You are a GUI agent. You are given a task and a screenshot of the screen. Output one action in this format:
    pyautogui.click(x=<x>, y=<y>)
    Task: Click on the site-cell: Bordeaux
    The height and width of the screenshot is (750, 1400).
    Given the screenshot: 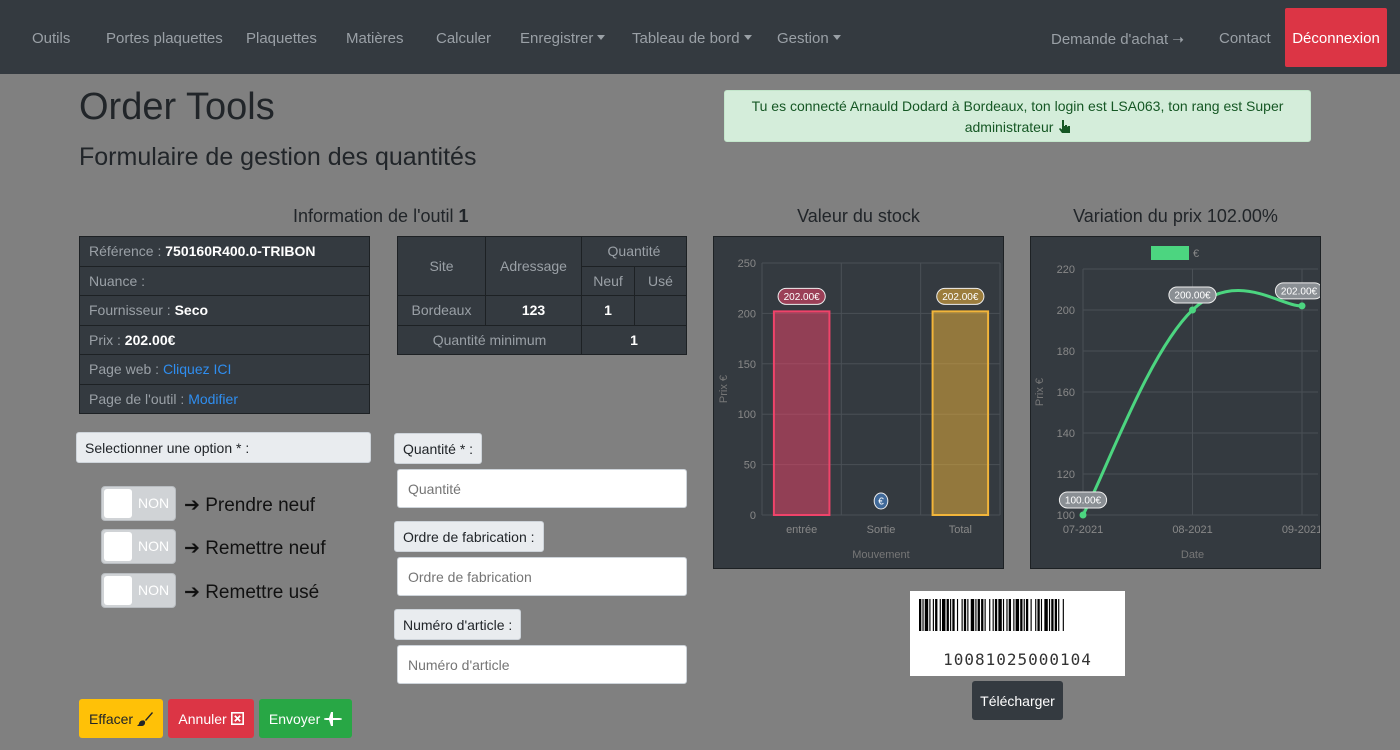 What is the action you would take?
    pyautogui.click(x=441, y=310)
    